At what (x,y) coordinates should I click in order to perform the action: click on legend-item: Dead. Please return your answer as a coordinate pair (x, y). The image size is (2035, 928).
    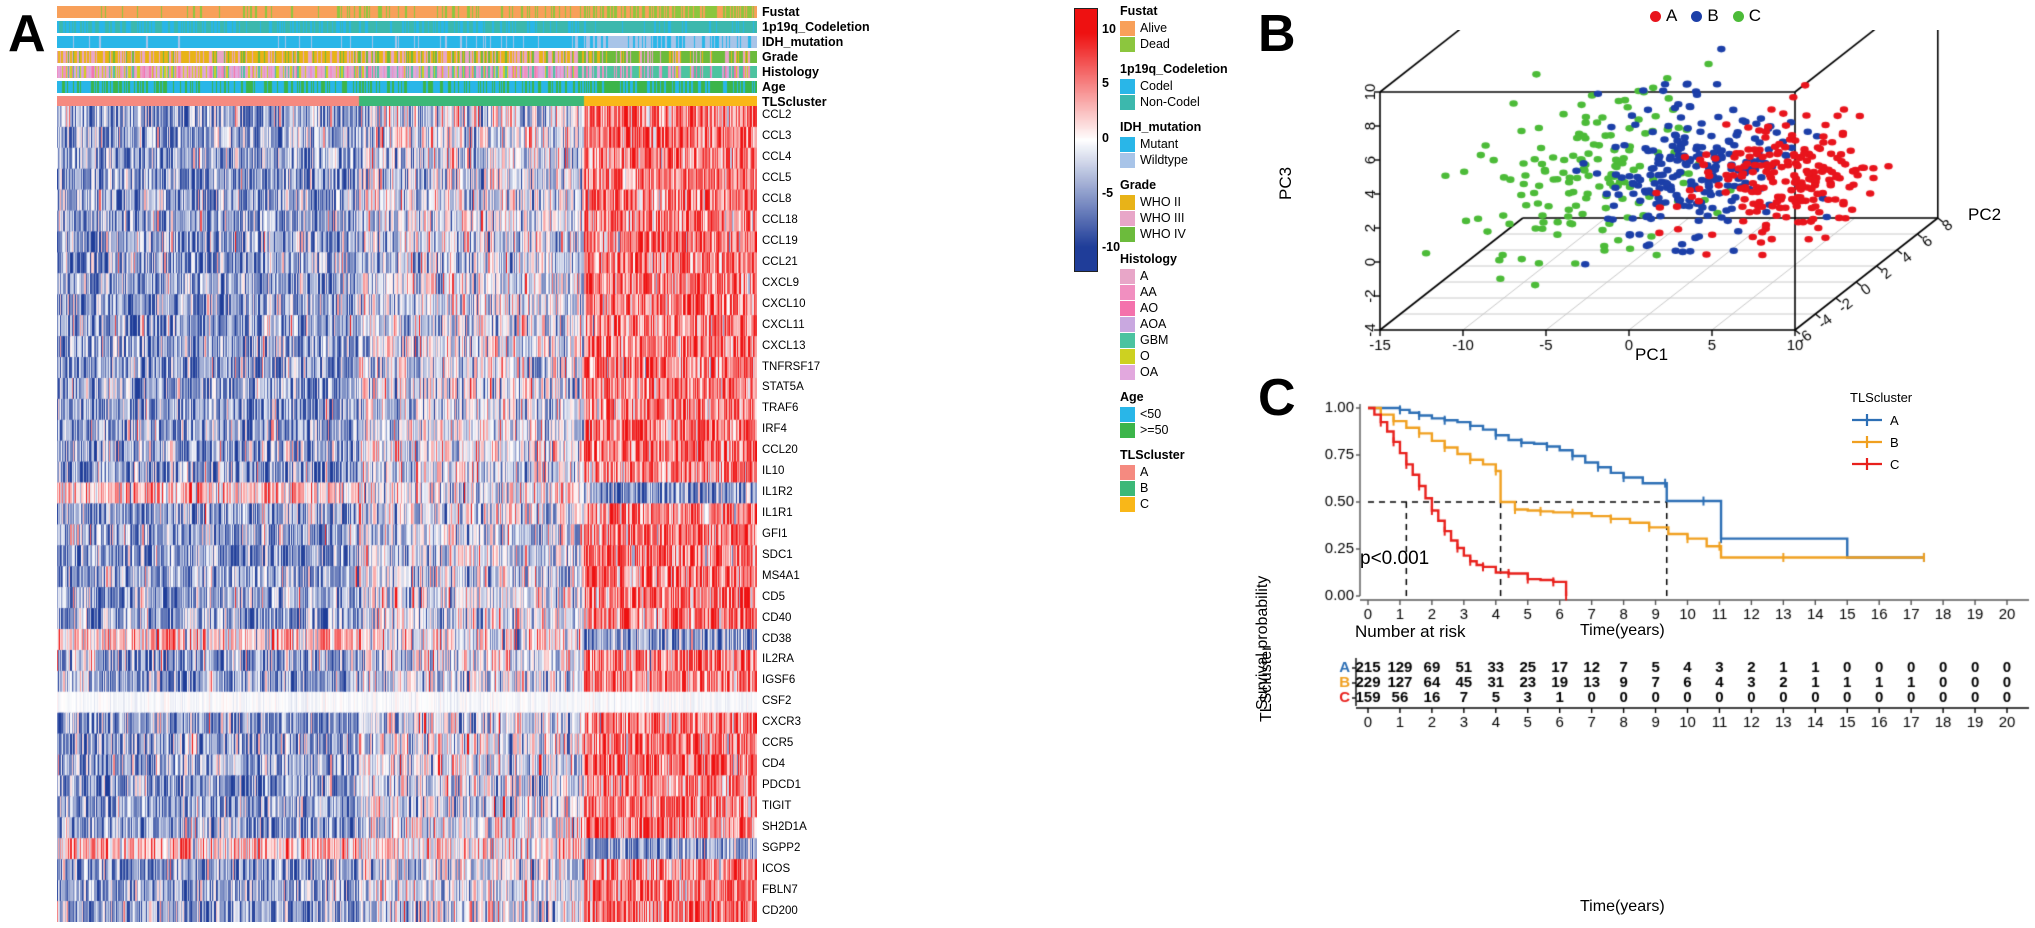
    Looking at the image, I should click on (1185, 44).